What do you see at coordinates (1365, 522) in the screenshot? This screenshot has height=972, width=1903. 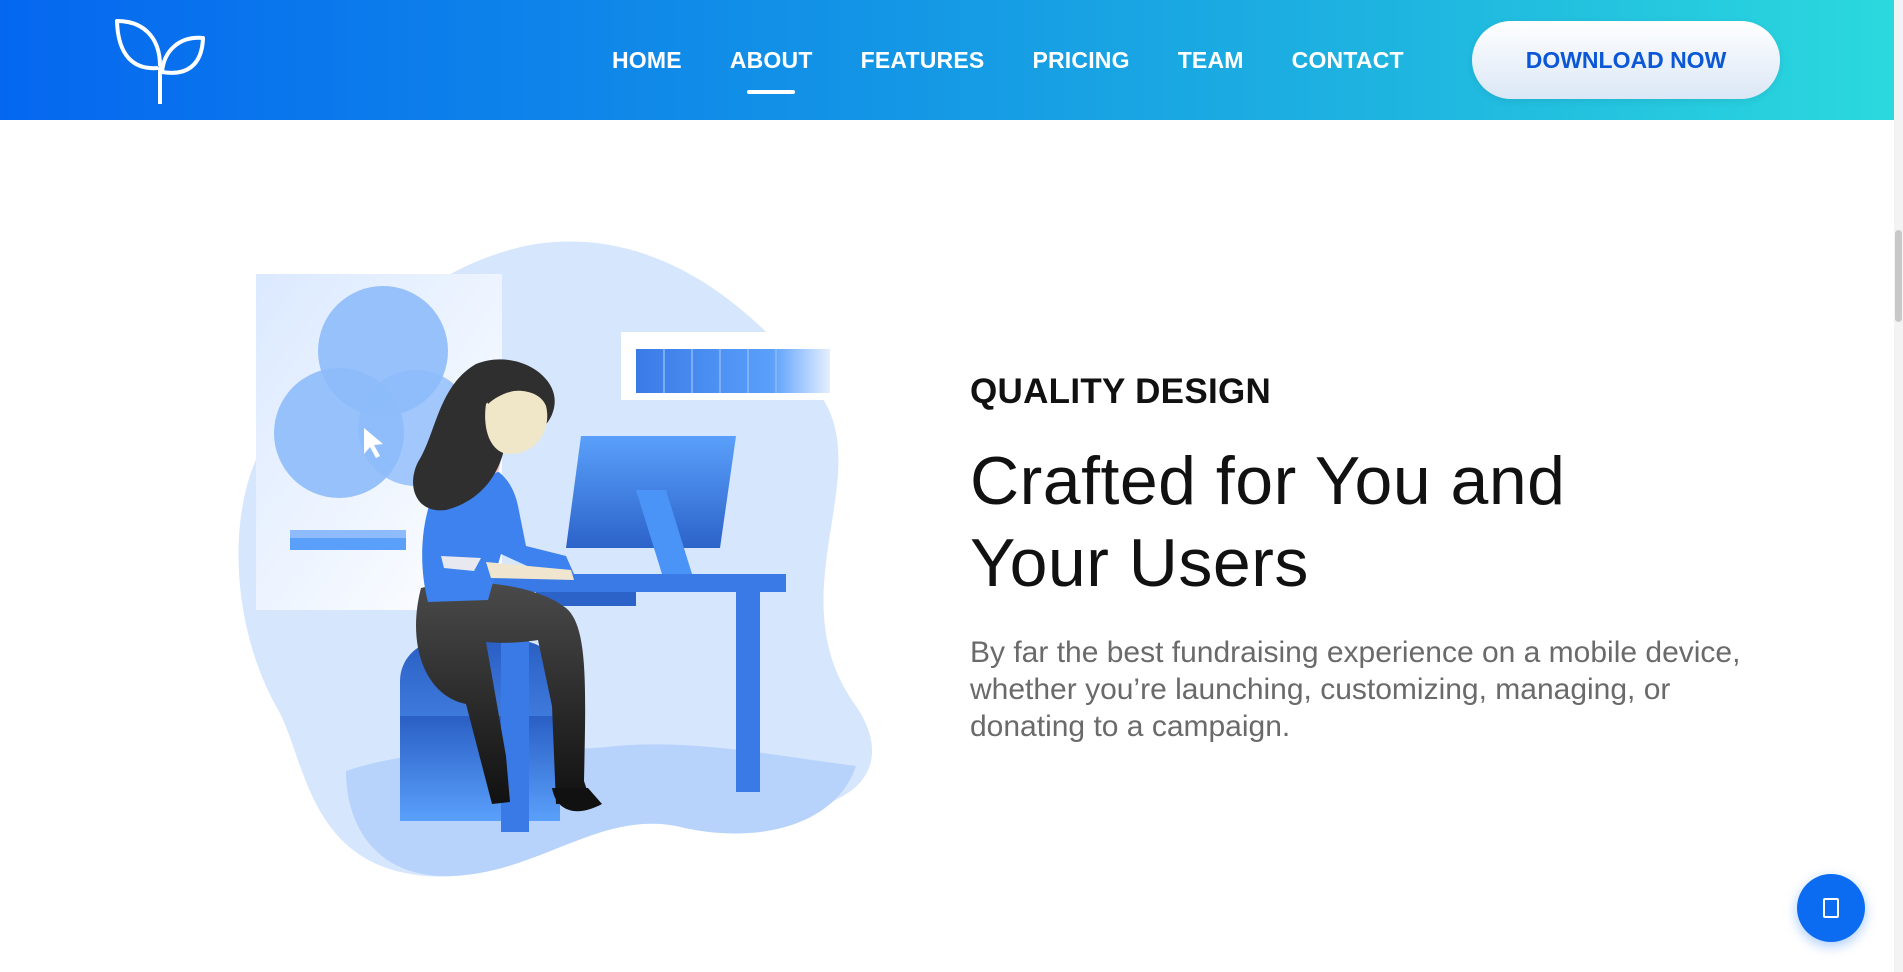 I see `section-headline: Crafted for You and Your Users` at bounding box center [1365, 522].